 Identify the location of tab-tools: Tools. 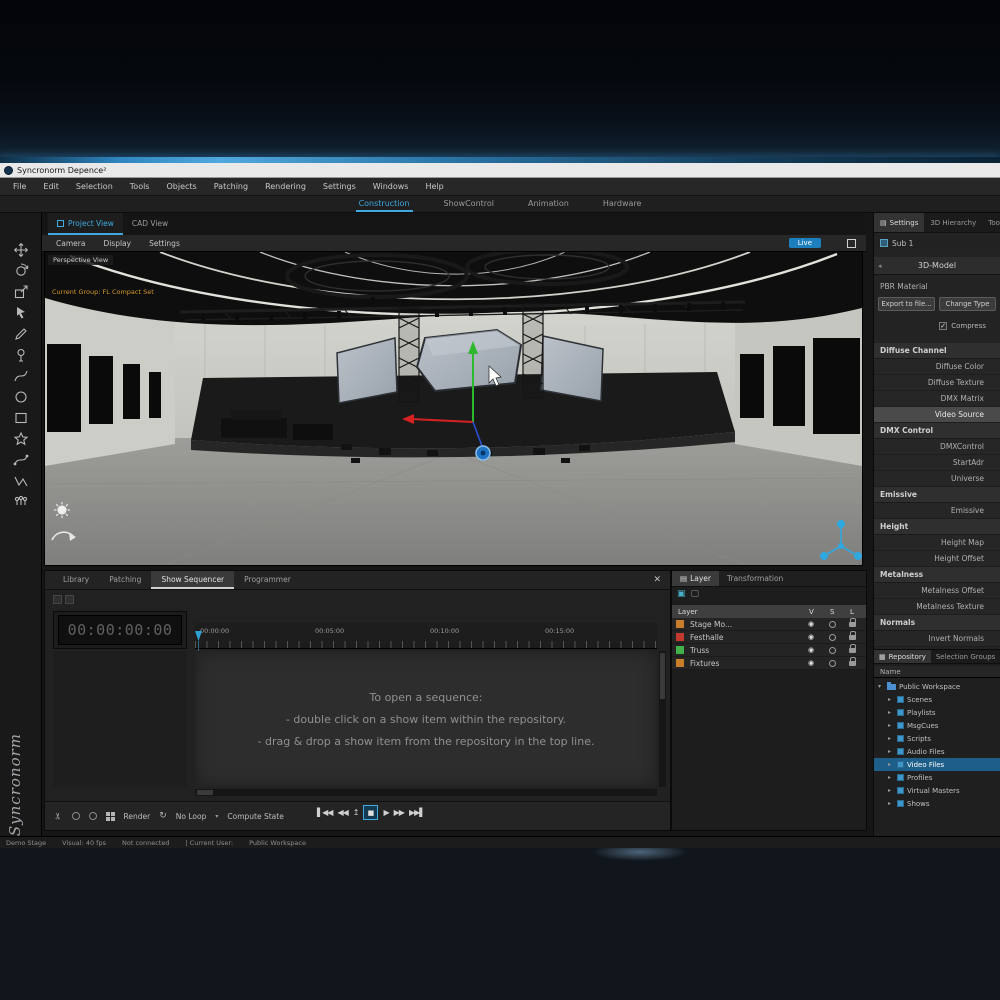
(991, 222).